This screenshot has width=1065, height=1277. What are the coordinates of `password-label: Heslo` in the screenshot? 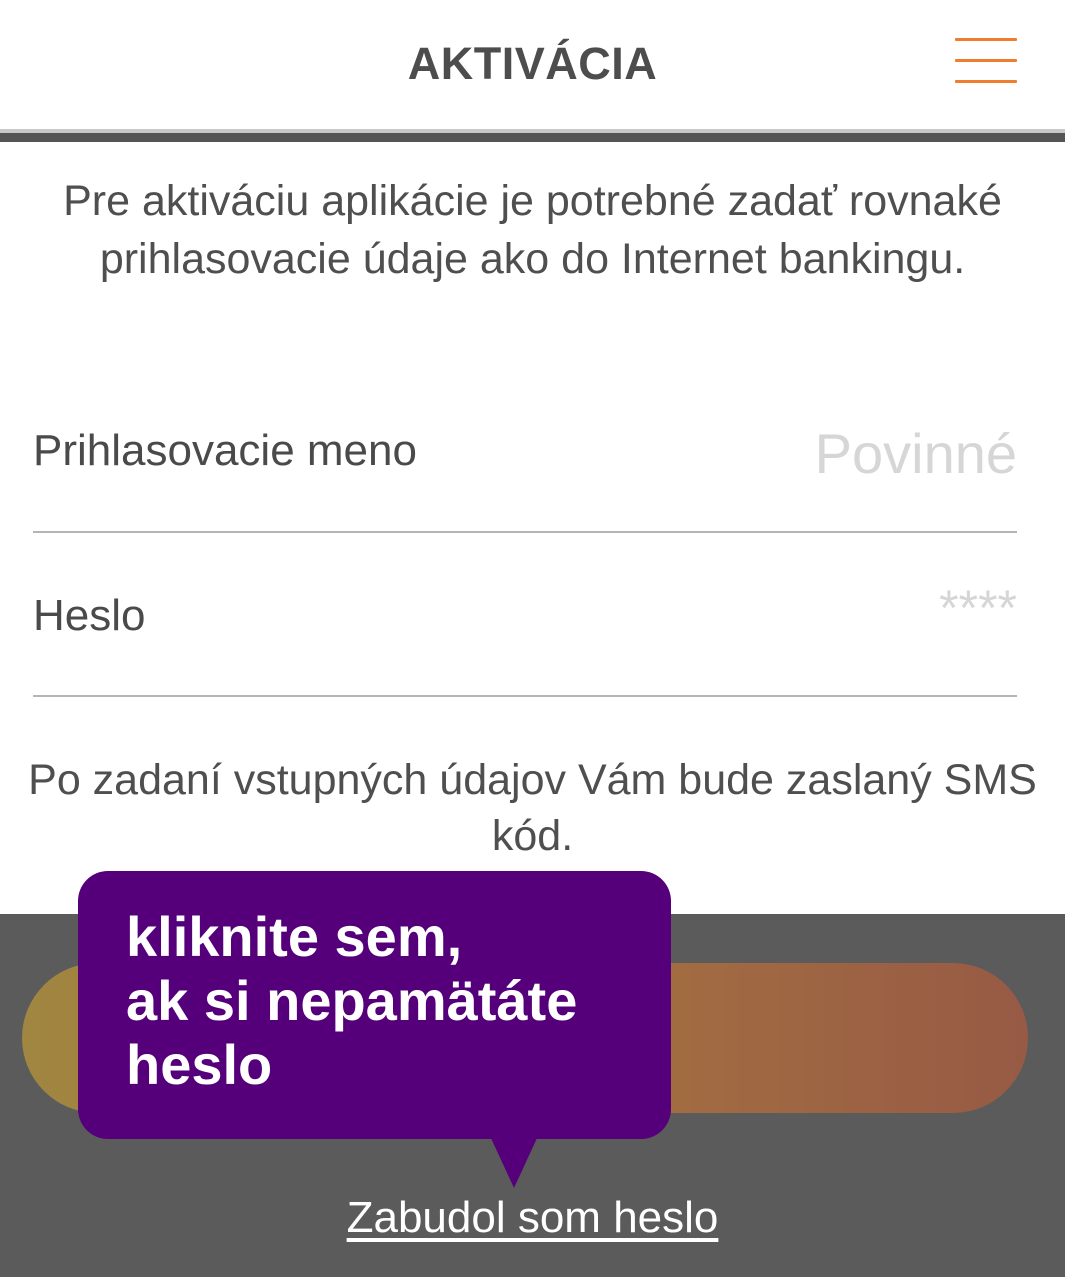 It's located at (89, 615).